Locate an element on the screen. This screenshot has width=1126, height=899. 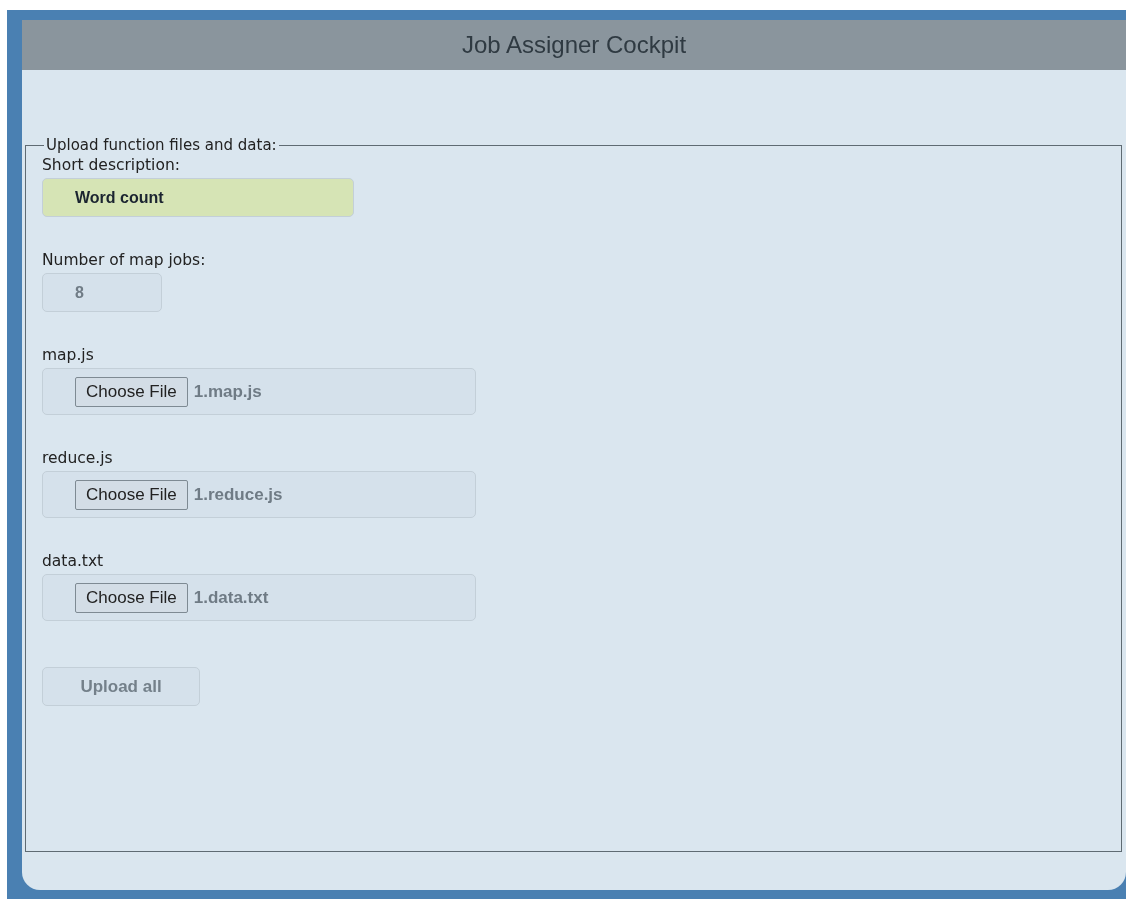
window-title: Job Assigner Cockpit is located at coordinates (574, 45).